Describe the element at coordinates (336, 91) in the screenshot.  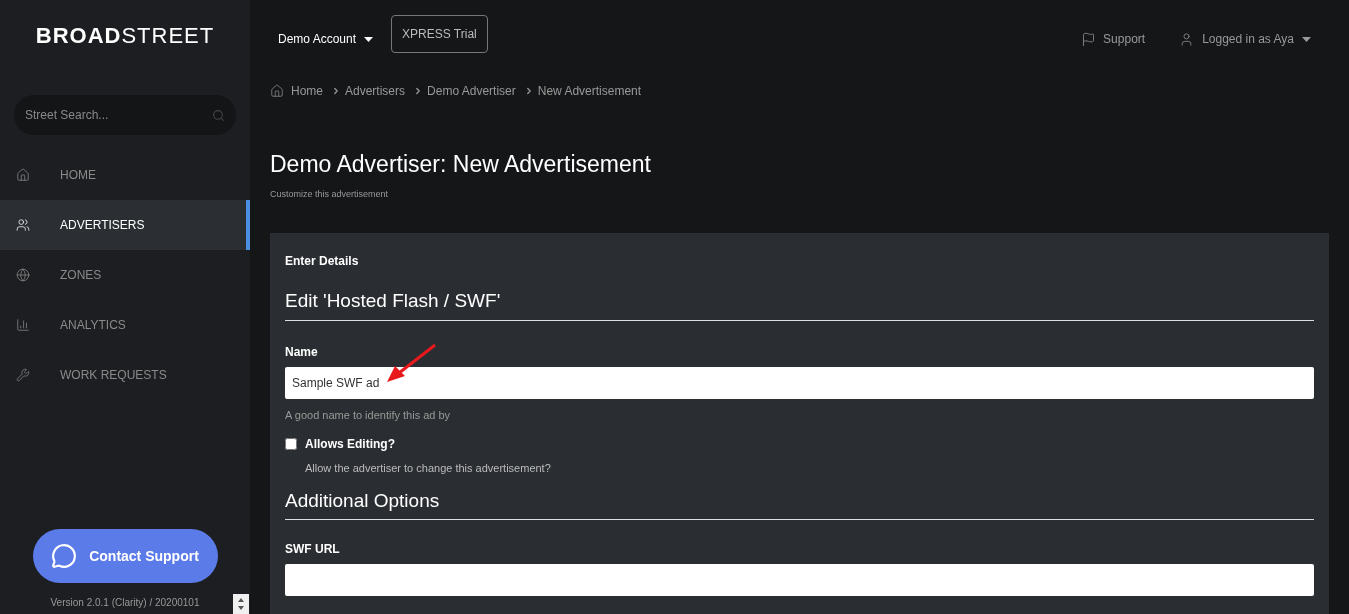
I see `chevron-icon` at that location.